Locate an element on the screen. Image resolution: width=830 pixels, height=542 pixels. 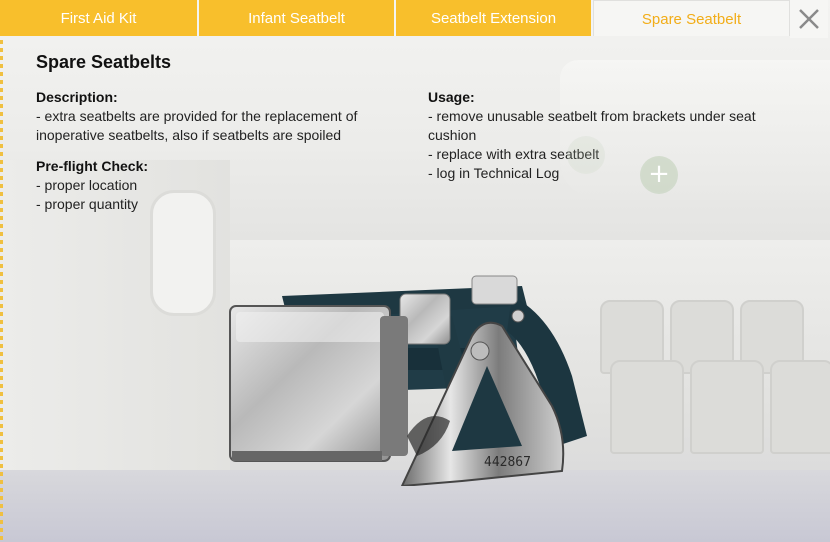
serial-number: 442867 is located at coordinates (507, 462).